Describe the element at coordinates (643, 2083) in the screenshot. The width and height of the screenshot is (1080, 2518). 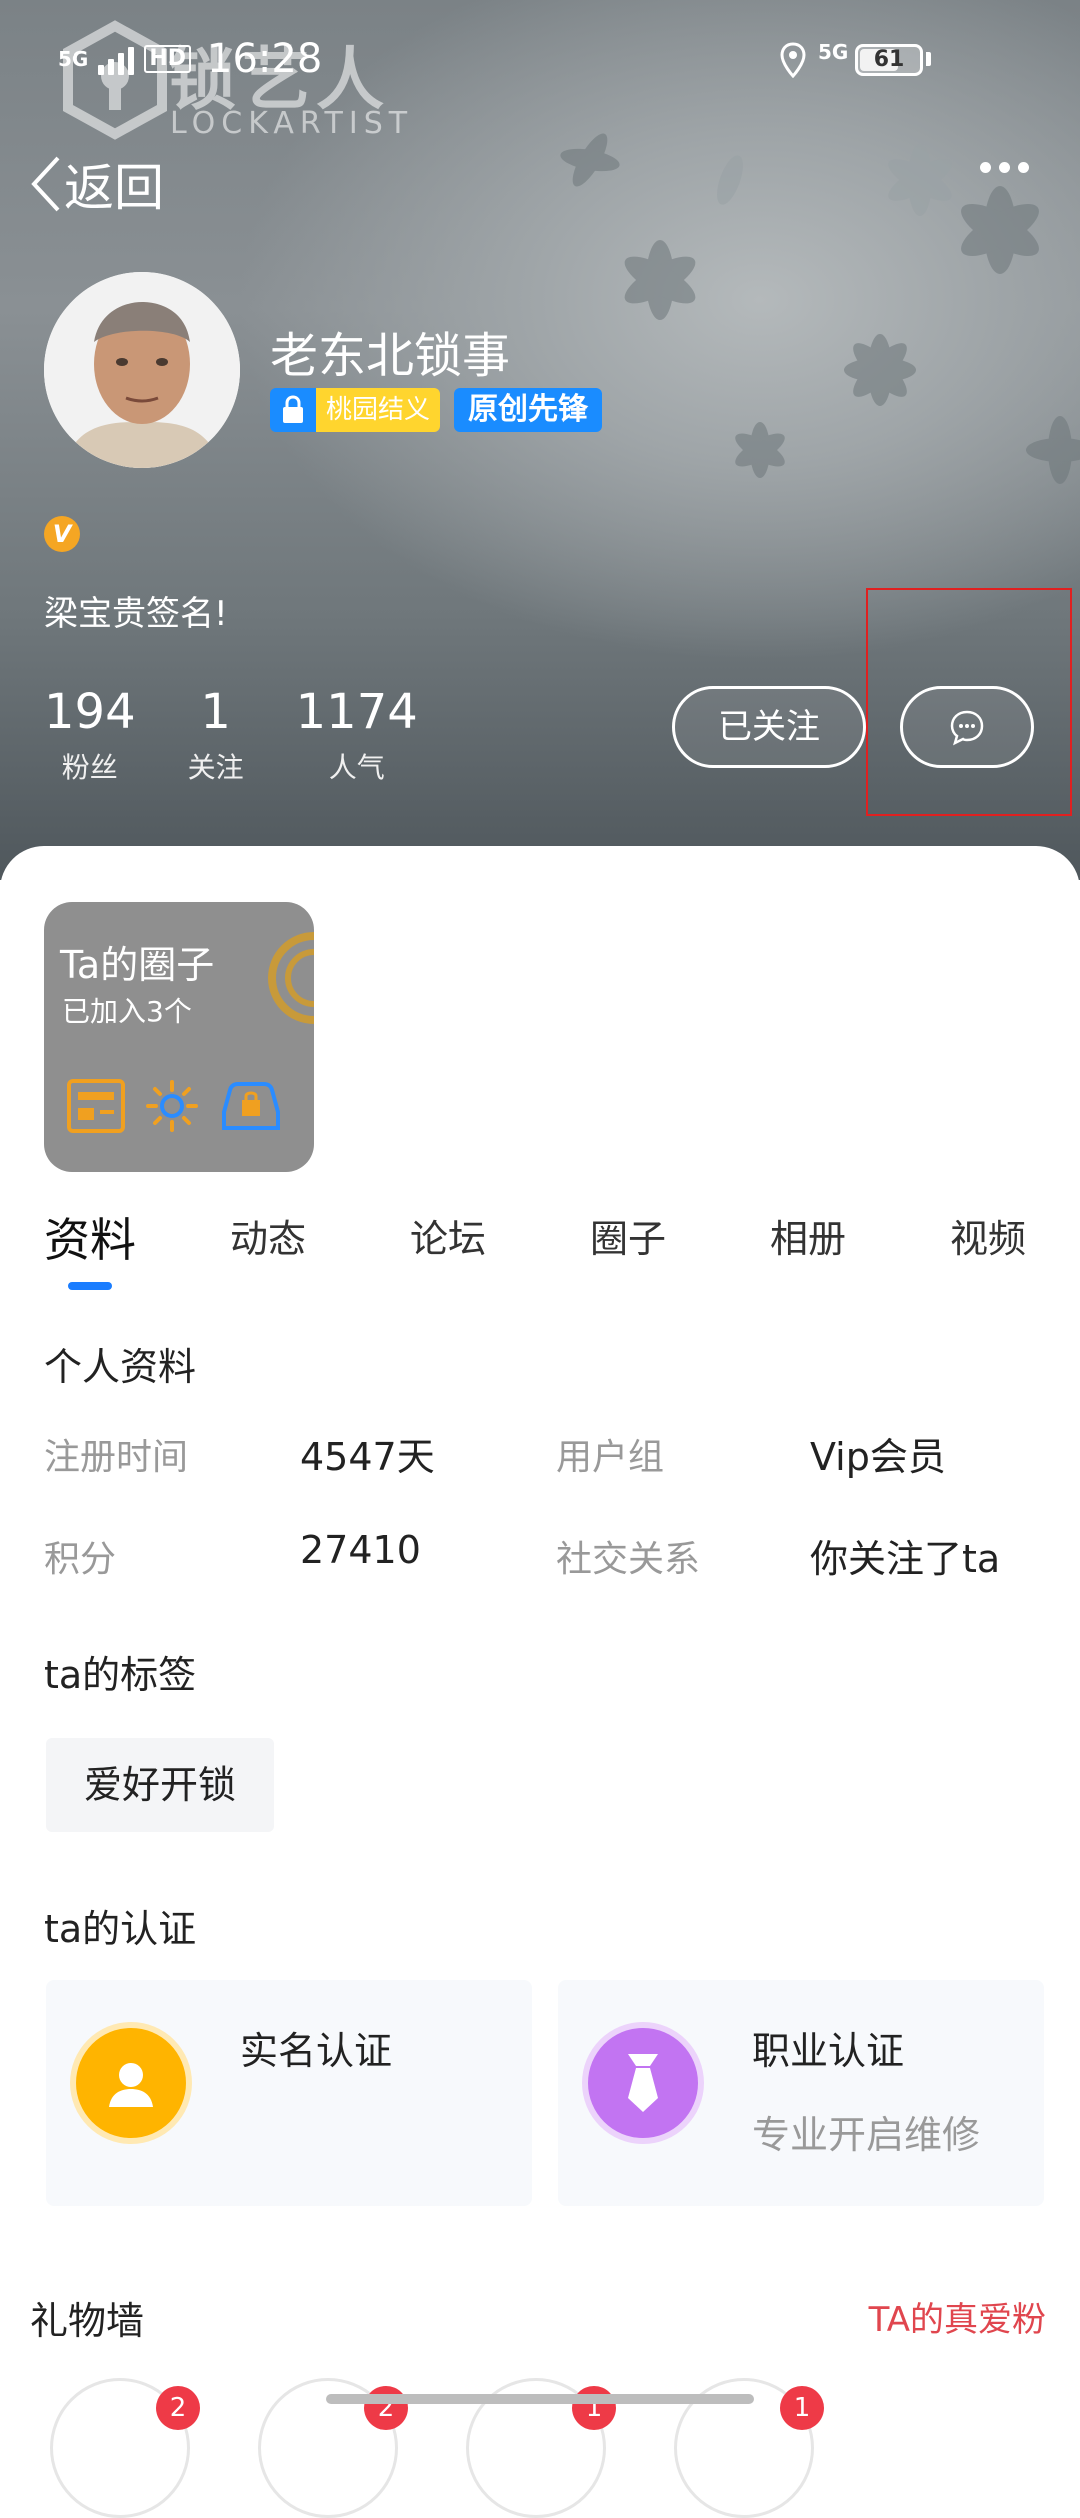
I see `tie-icon` at that location.